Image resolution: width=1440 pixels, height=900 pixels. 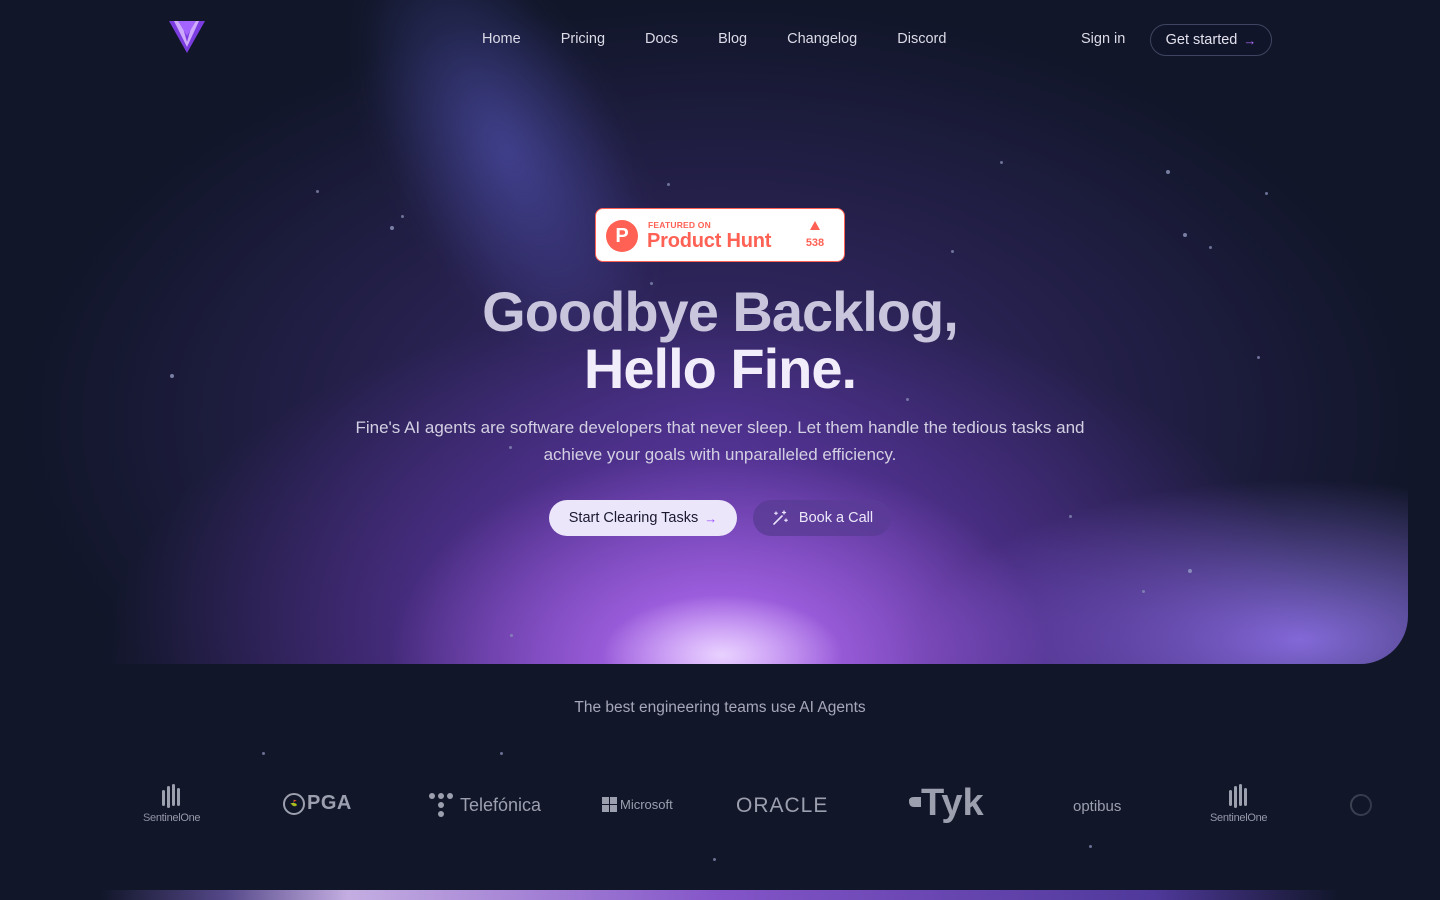 What do you see at coordinates (720, 707) in the screenshot?
I see `customers-caption: The best engineering teams use AI Agents` at bounding box center [720, 707].